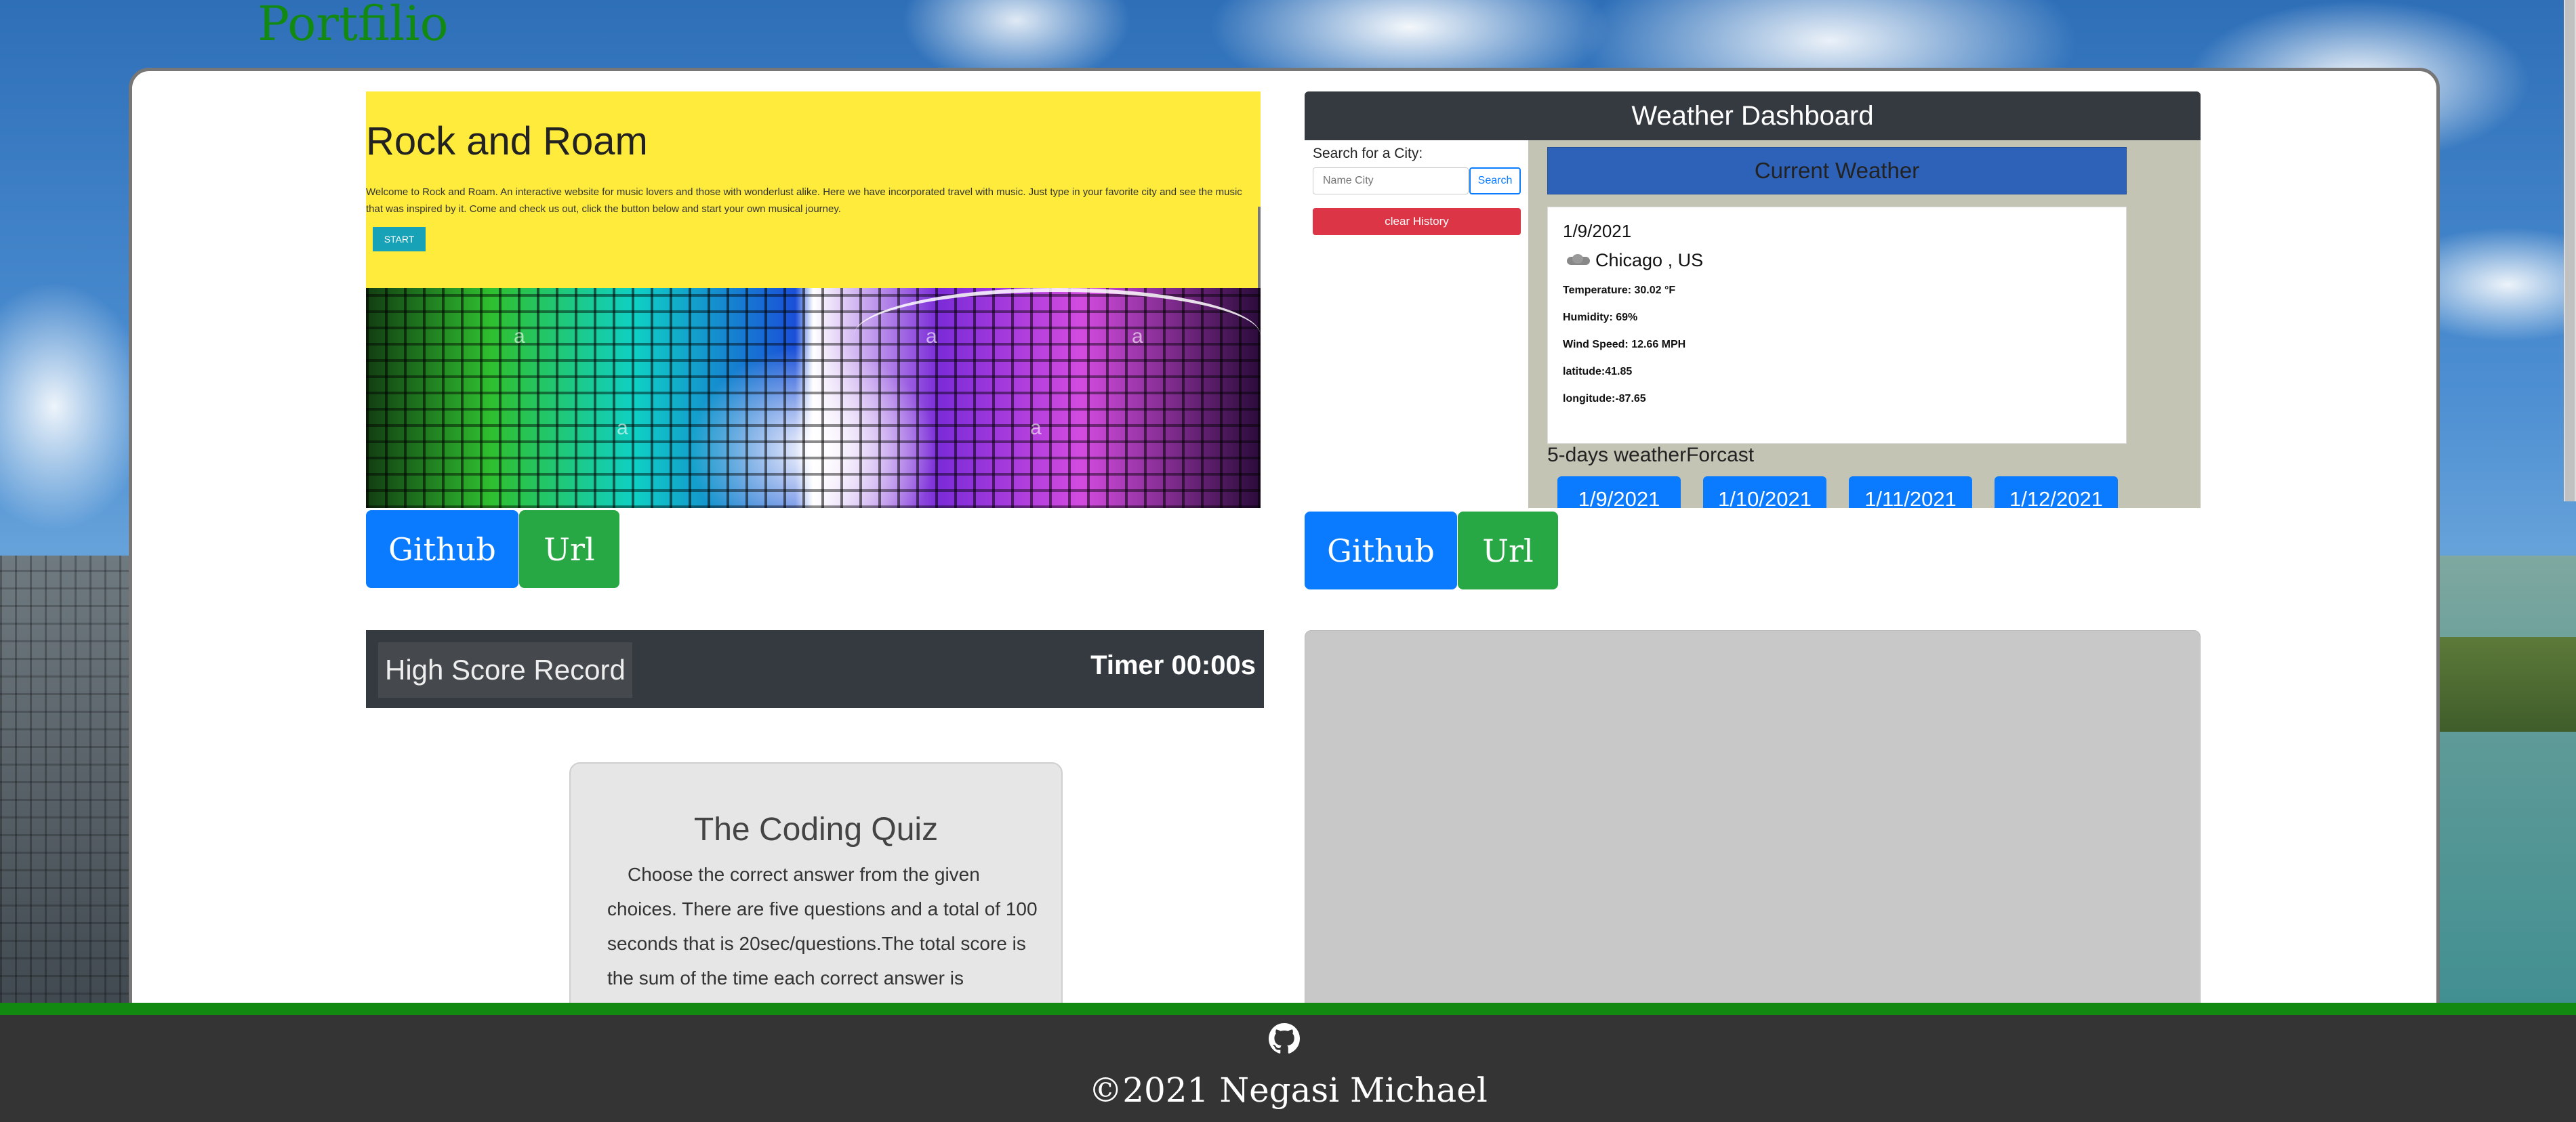 The image size is (2576, 1122). I want to click on weather-dashboard-title: Weather Dashboard, so click(1753, 115).